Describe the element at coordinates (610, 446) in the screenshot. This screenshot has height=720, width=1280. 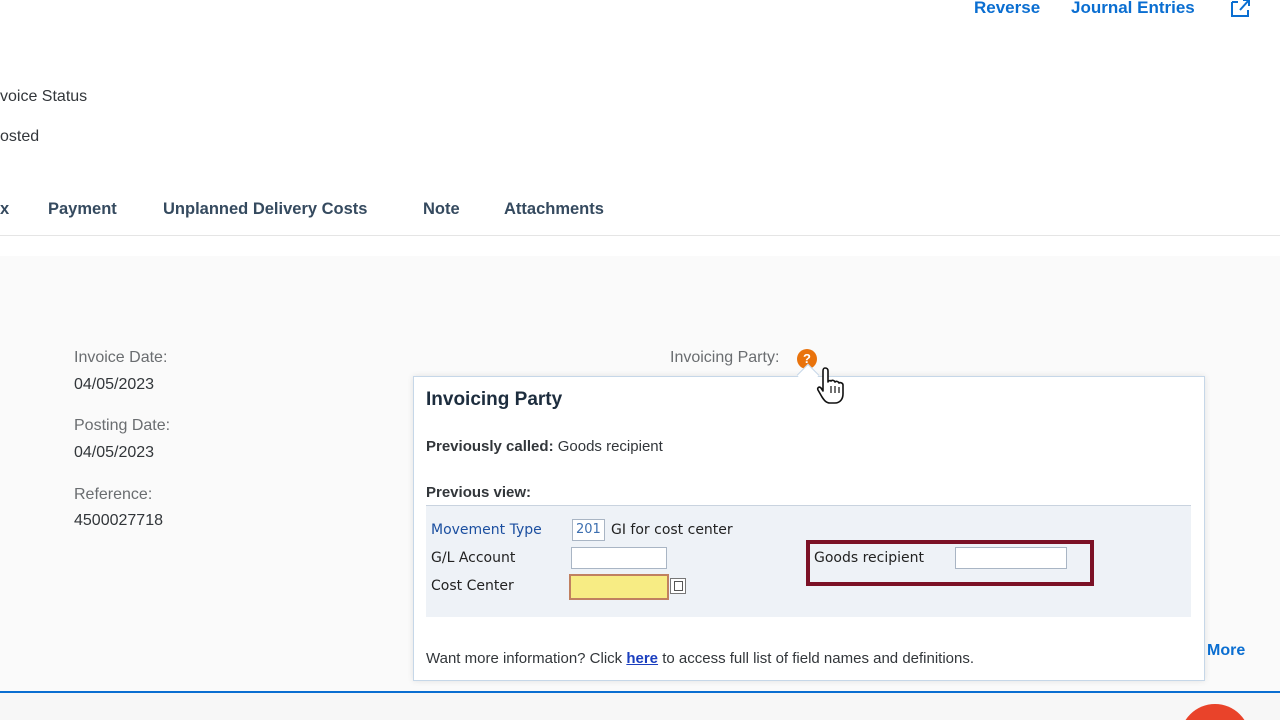
I see `previously-called-value: Goods recipient` at that location.